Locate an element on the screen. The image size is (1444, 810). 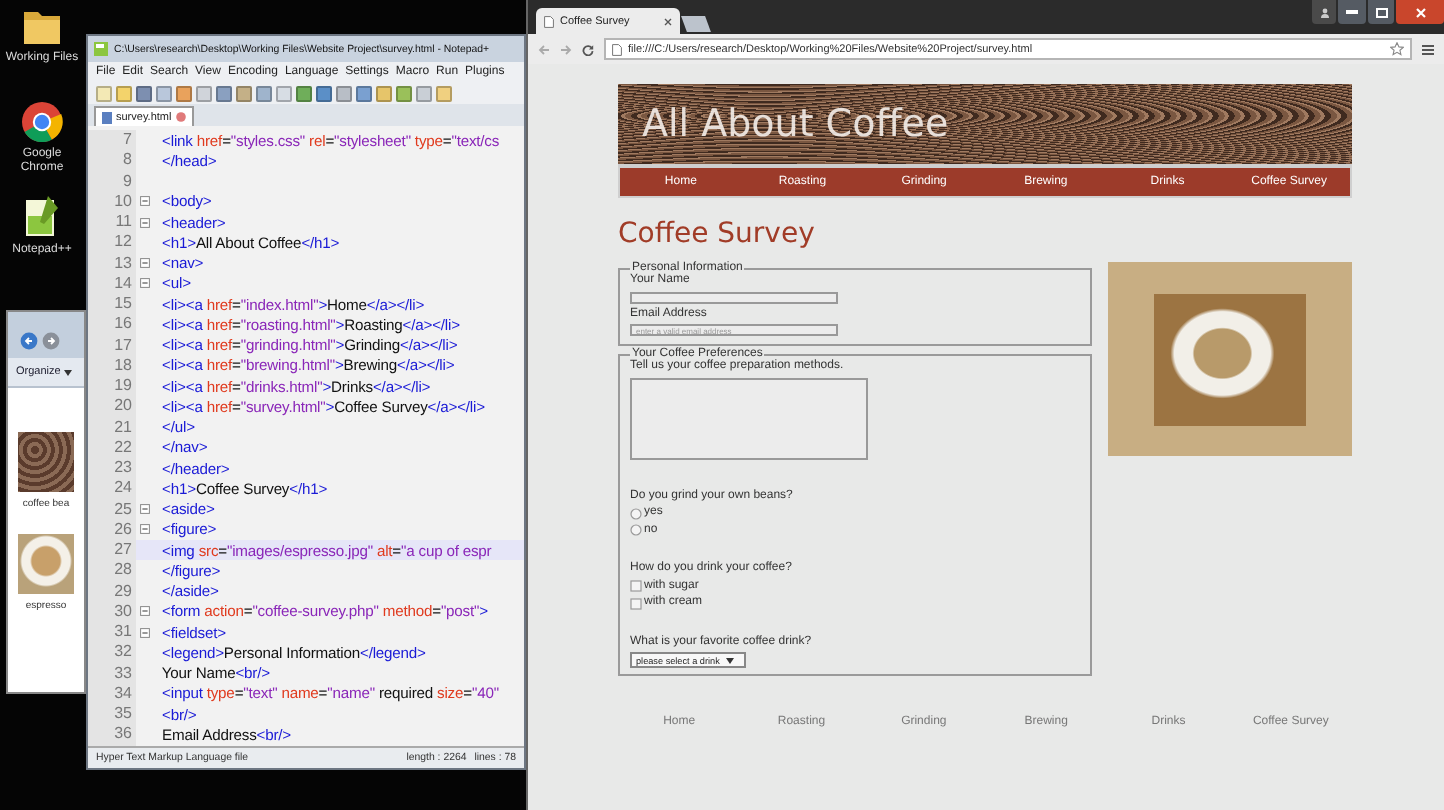
line-number: 34 is located at coordinates (112, 693).